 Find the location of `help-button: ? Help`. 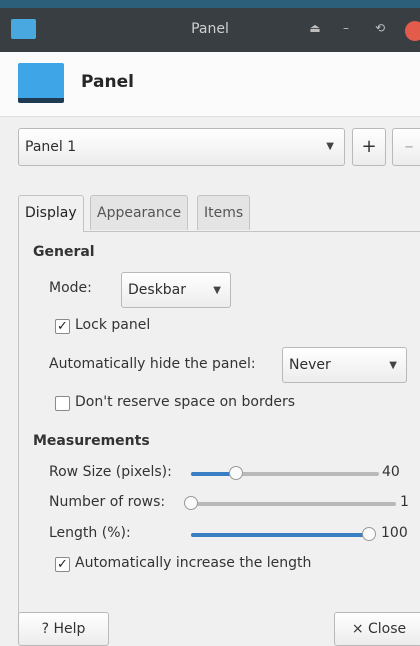

help-button: ? Help is located at coordinates (63, 629).